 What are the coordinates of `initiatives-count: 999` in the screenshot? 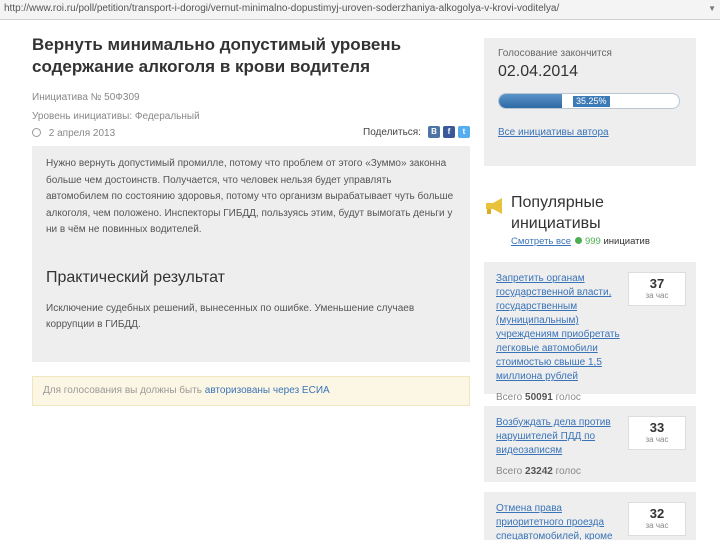 It's located at (592, 241).